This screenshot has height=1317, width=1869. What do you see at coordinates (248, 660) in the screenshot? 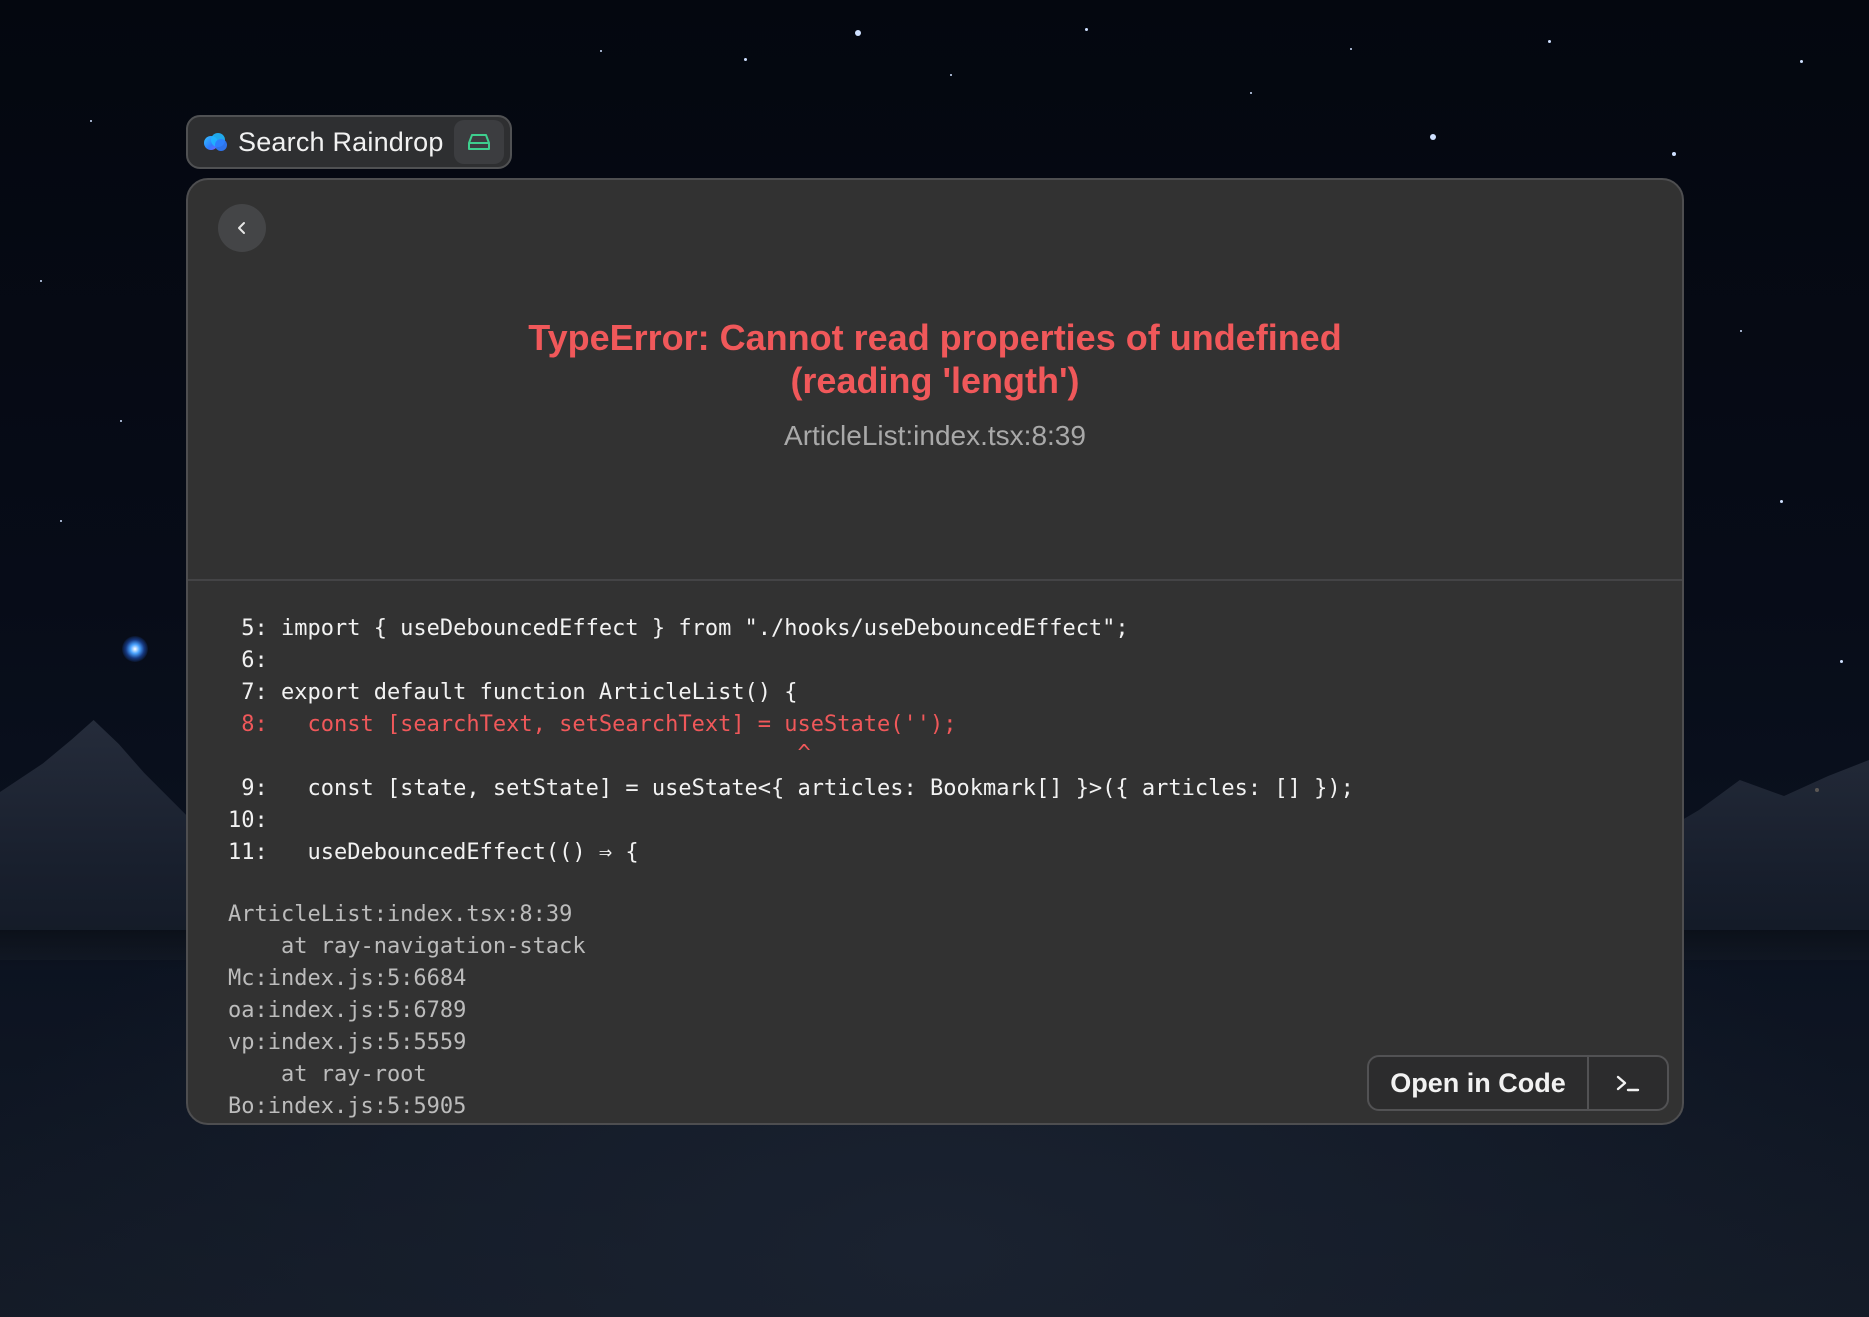
I see `code-line: 6:` at bounding box center [248, 660].